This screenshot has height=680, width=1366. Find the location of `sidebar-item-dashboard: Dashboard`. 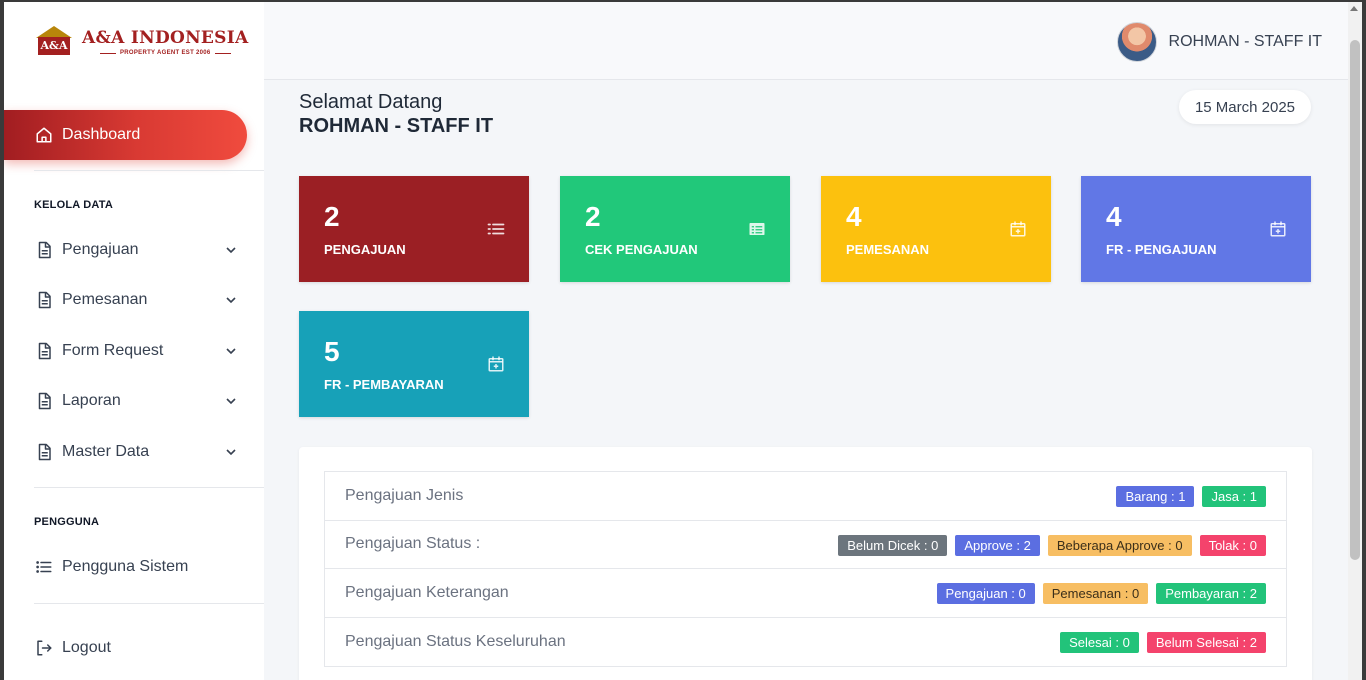

sidebar-item-dashboard: Dashboard is located at coordinates (125, 135).